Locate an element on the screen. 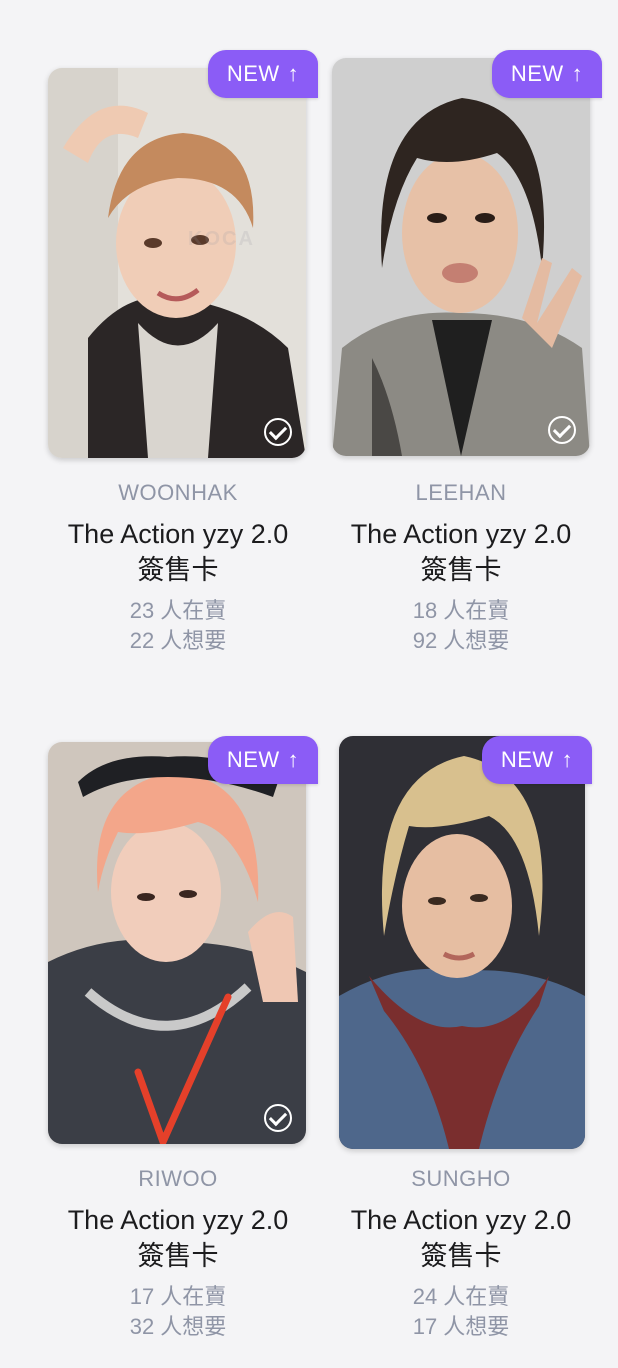 The height and width of the screenshot is (1368, 618). card-stats: 18 人在賣 92 人想要 is located at coordinates (461, 626).